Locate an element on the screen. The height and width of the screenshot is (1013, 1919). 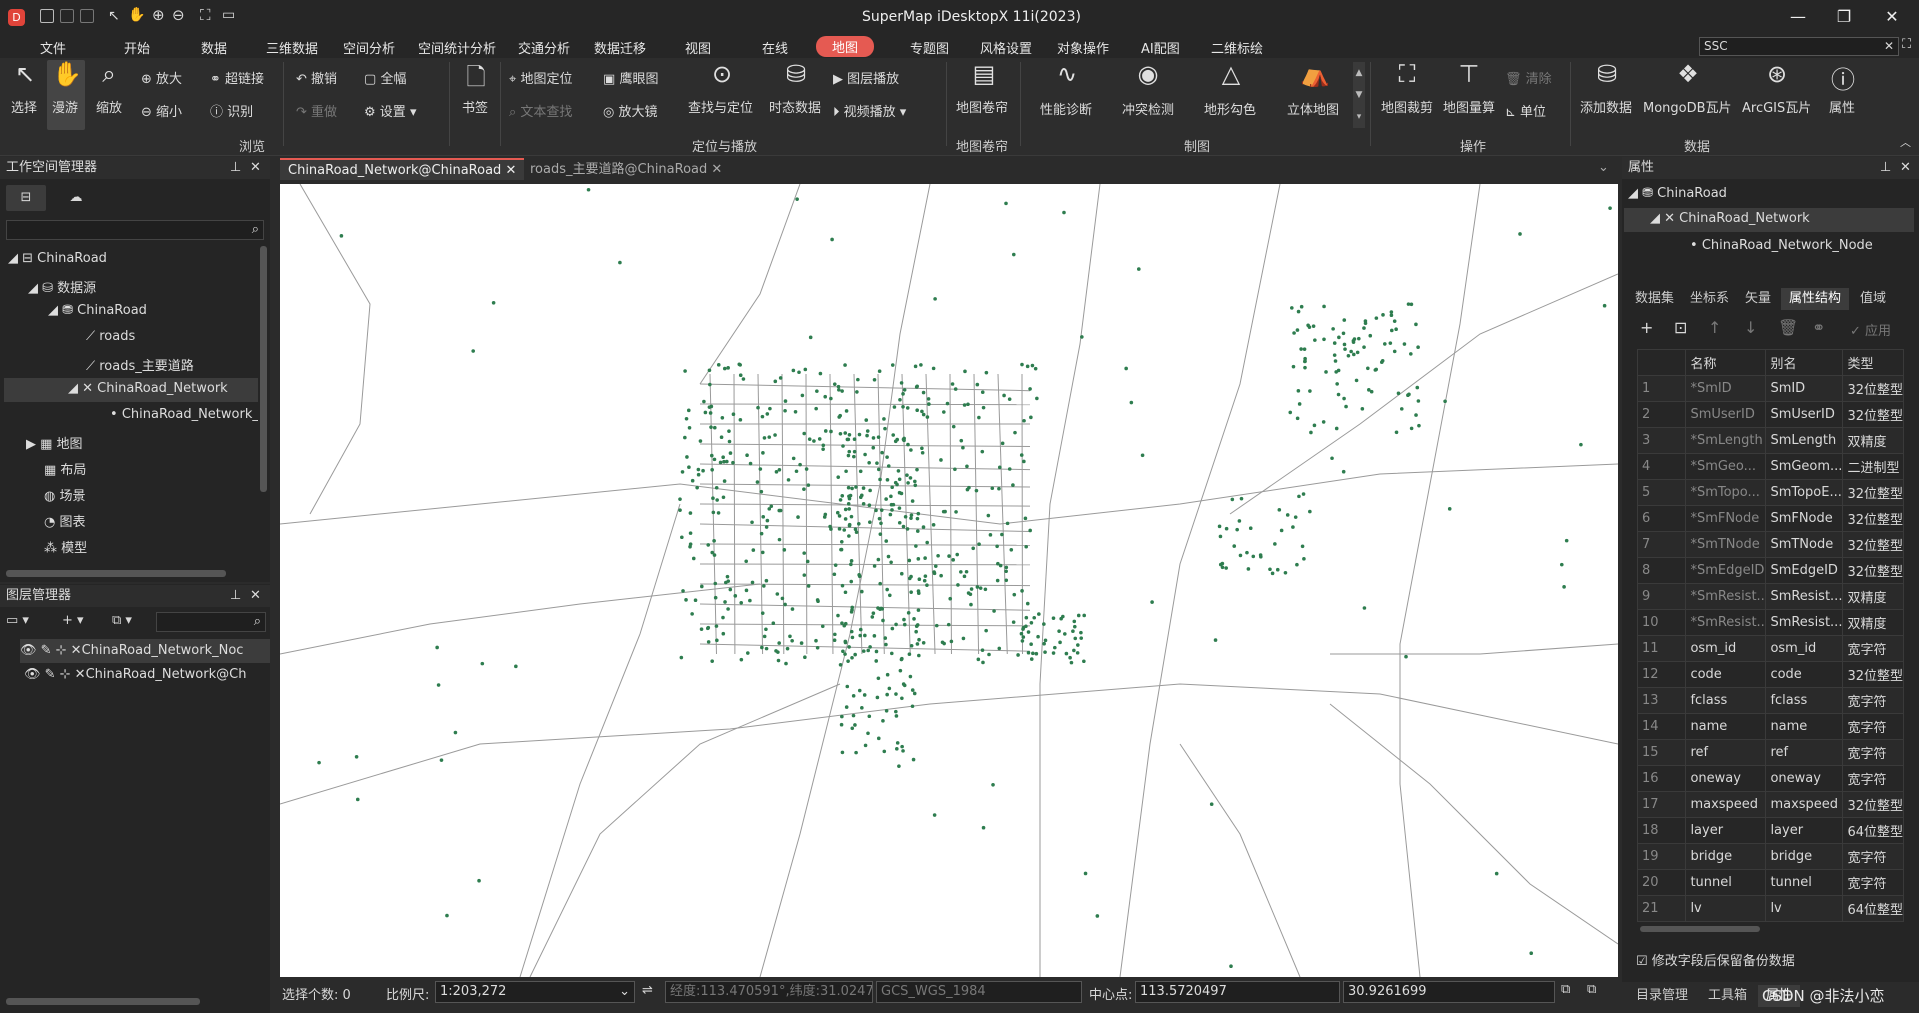
terrain-icon: △ is located at coordinates (1231, 74).